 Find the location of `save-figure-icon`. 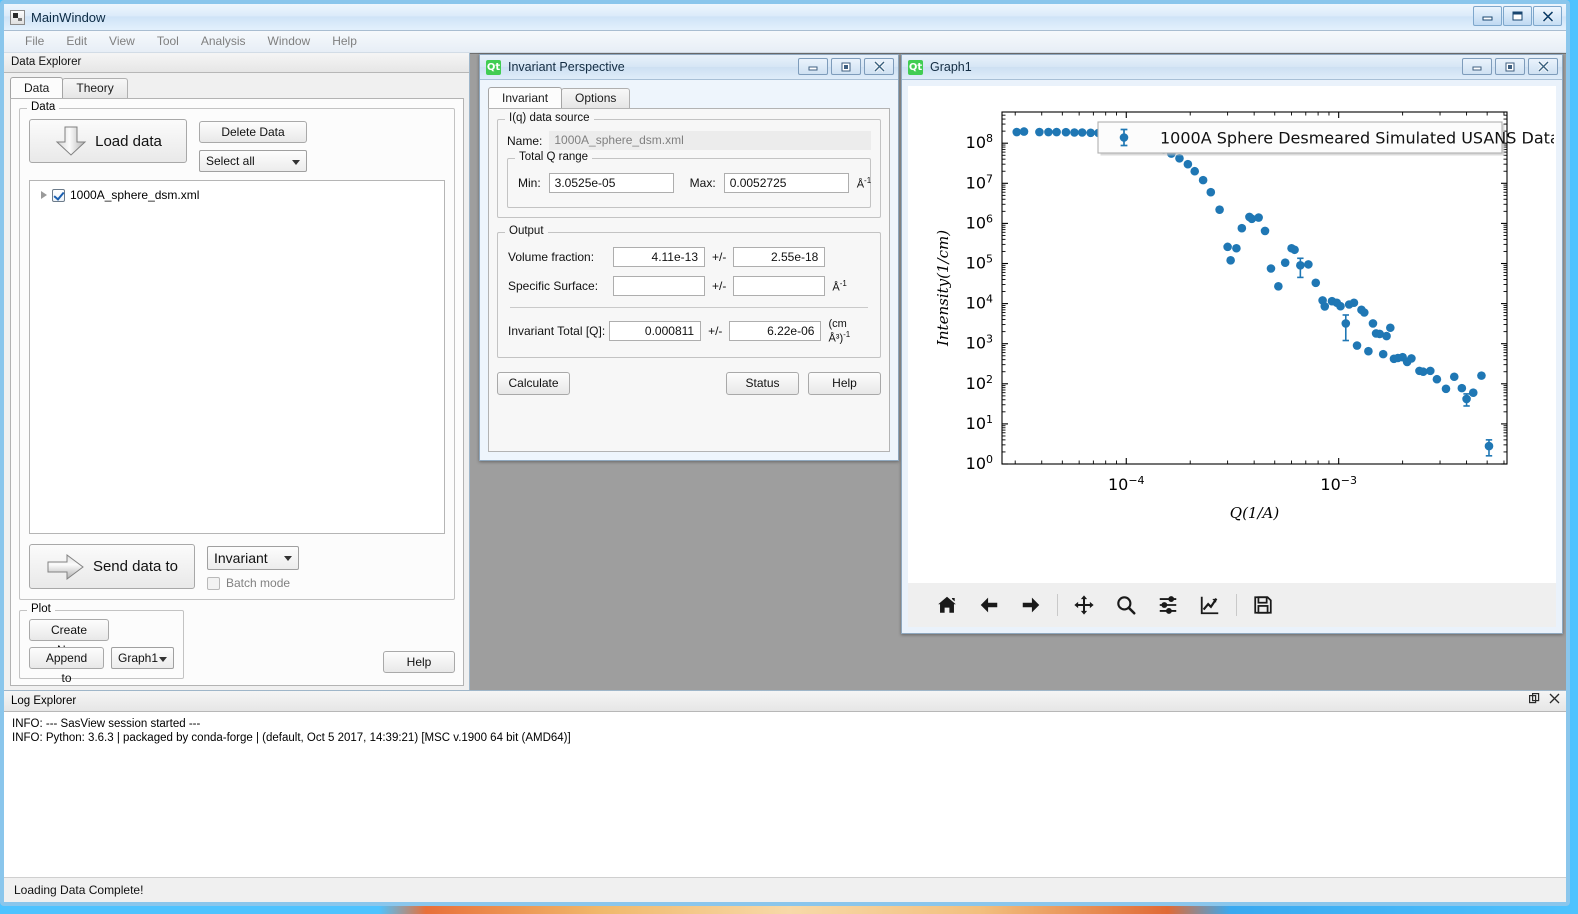

save-figure-icon is located at coordinates (1263, 605).